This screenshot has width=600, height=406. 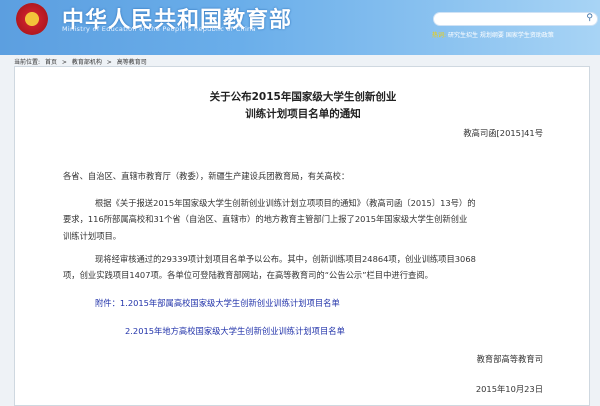 What do you see at coordinates (27, 62) in the screenshot?
I see `breadcrumb-label: 当前位置:` at bounding box center [27, 62].